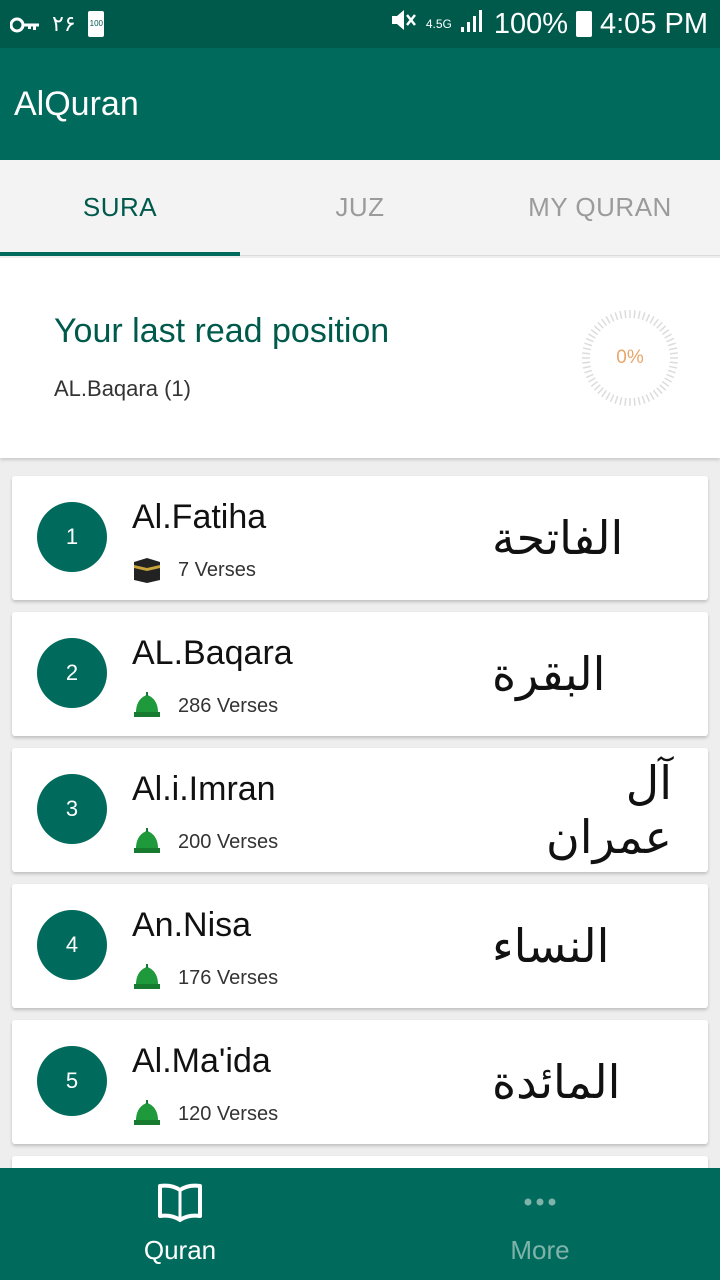  What do you see at coordinates (540, 1205) in the screenshot?
I see `more-dots-icon` at bounding box center [540, 1205].